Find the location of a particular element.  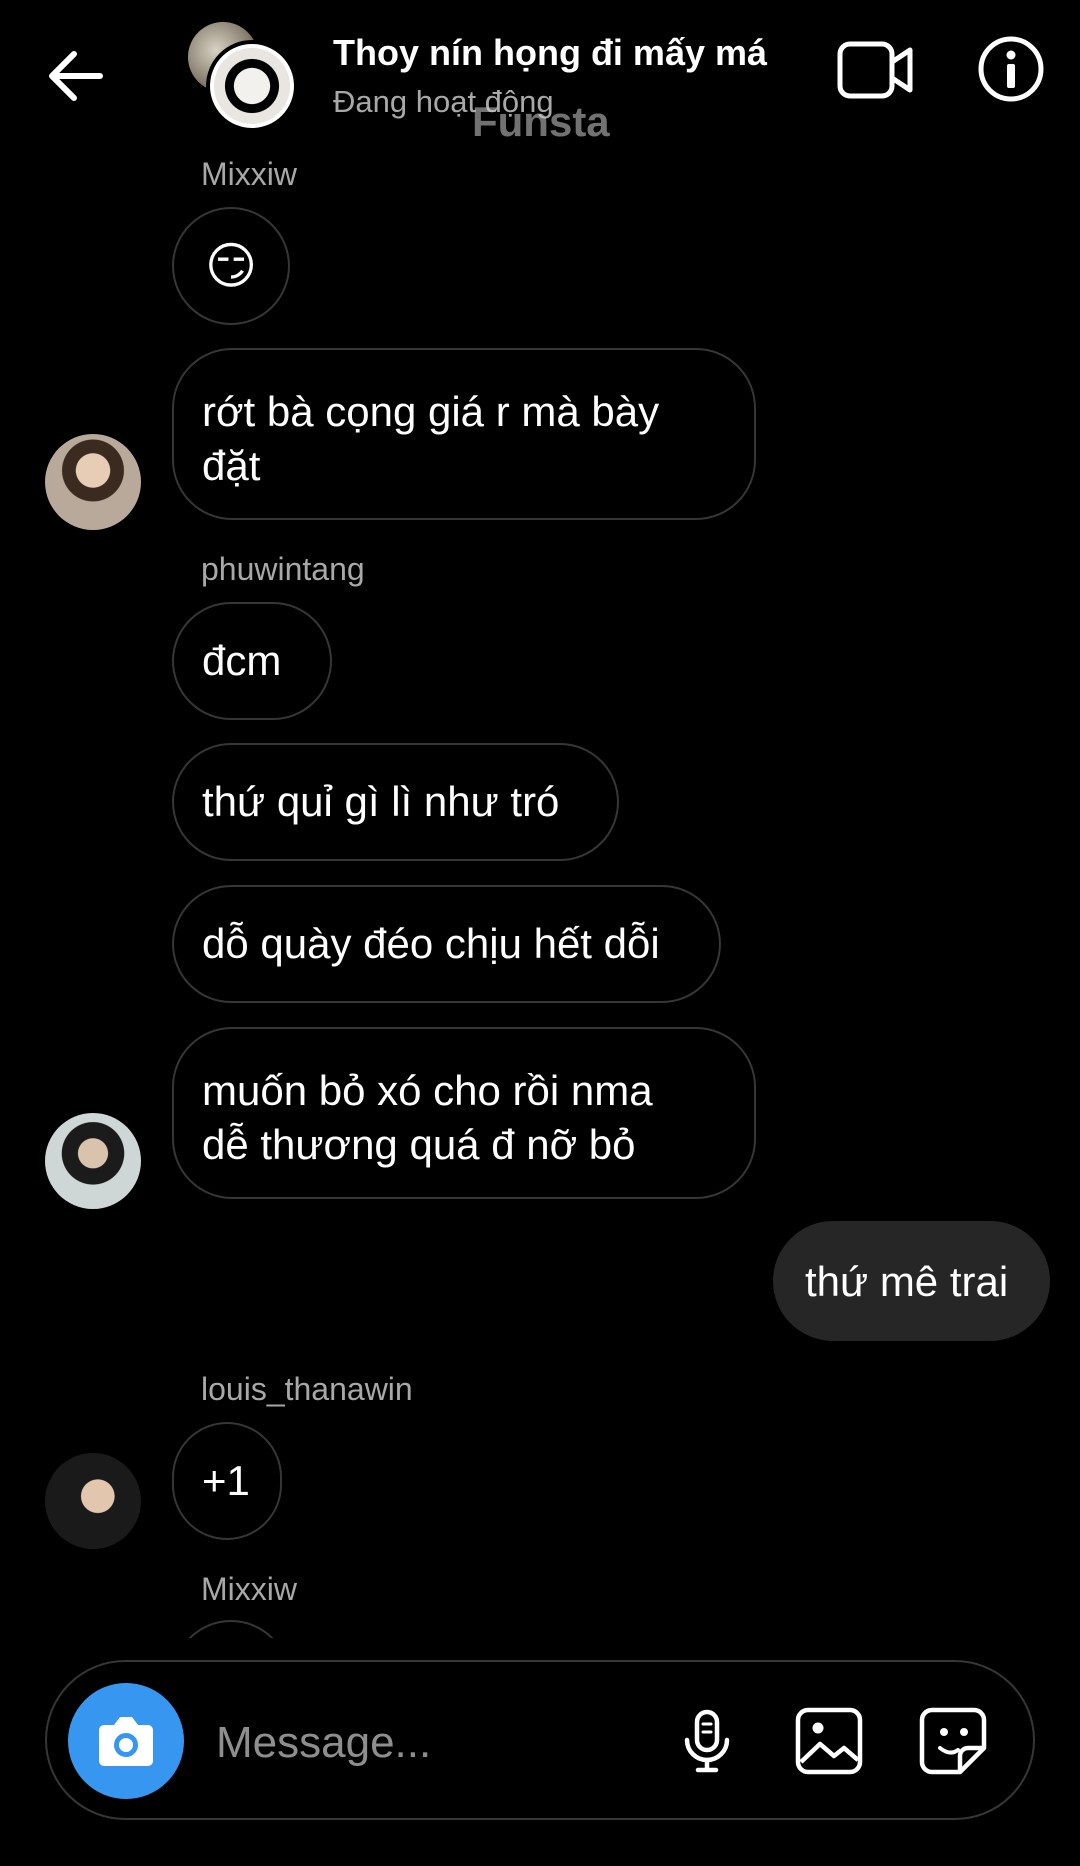

message-text: +1 is located at coordinates (226, 1480).